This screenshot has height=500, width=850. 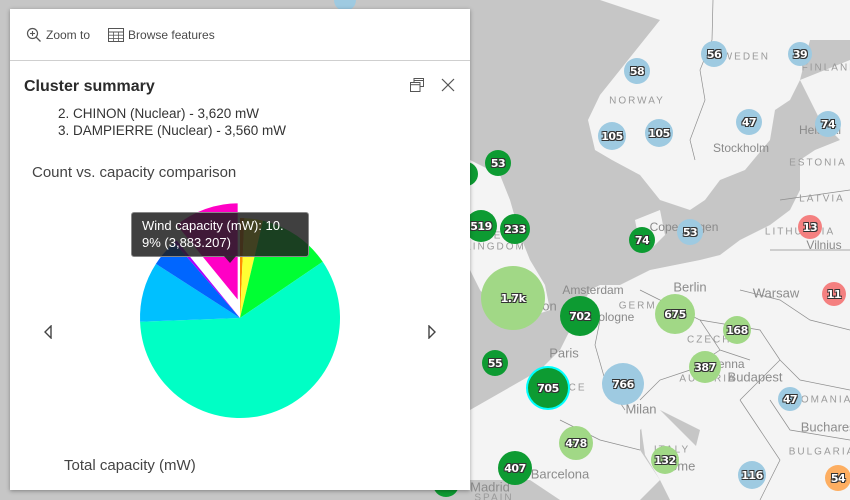 I want to click on cluster-marker: 116, so click(x=752, y=475).